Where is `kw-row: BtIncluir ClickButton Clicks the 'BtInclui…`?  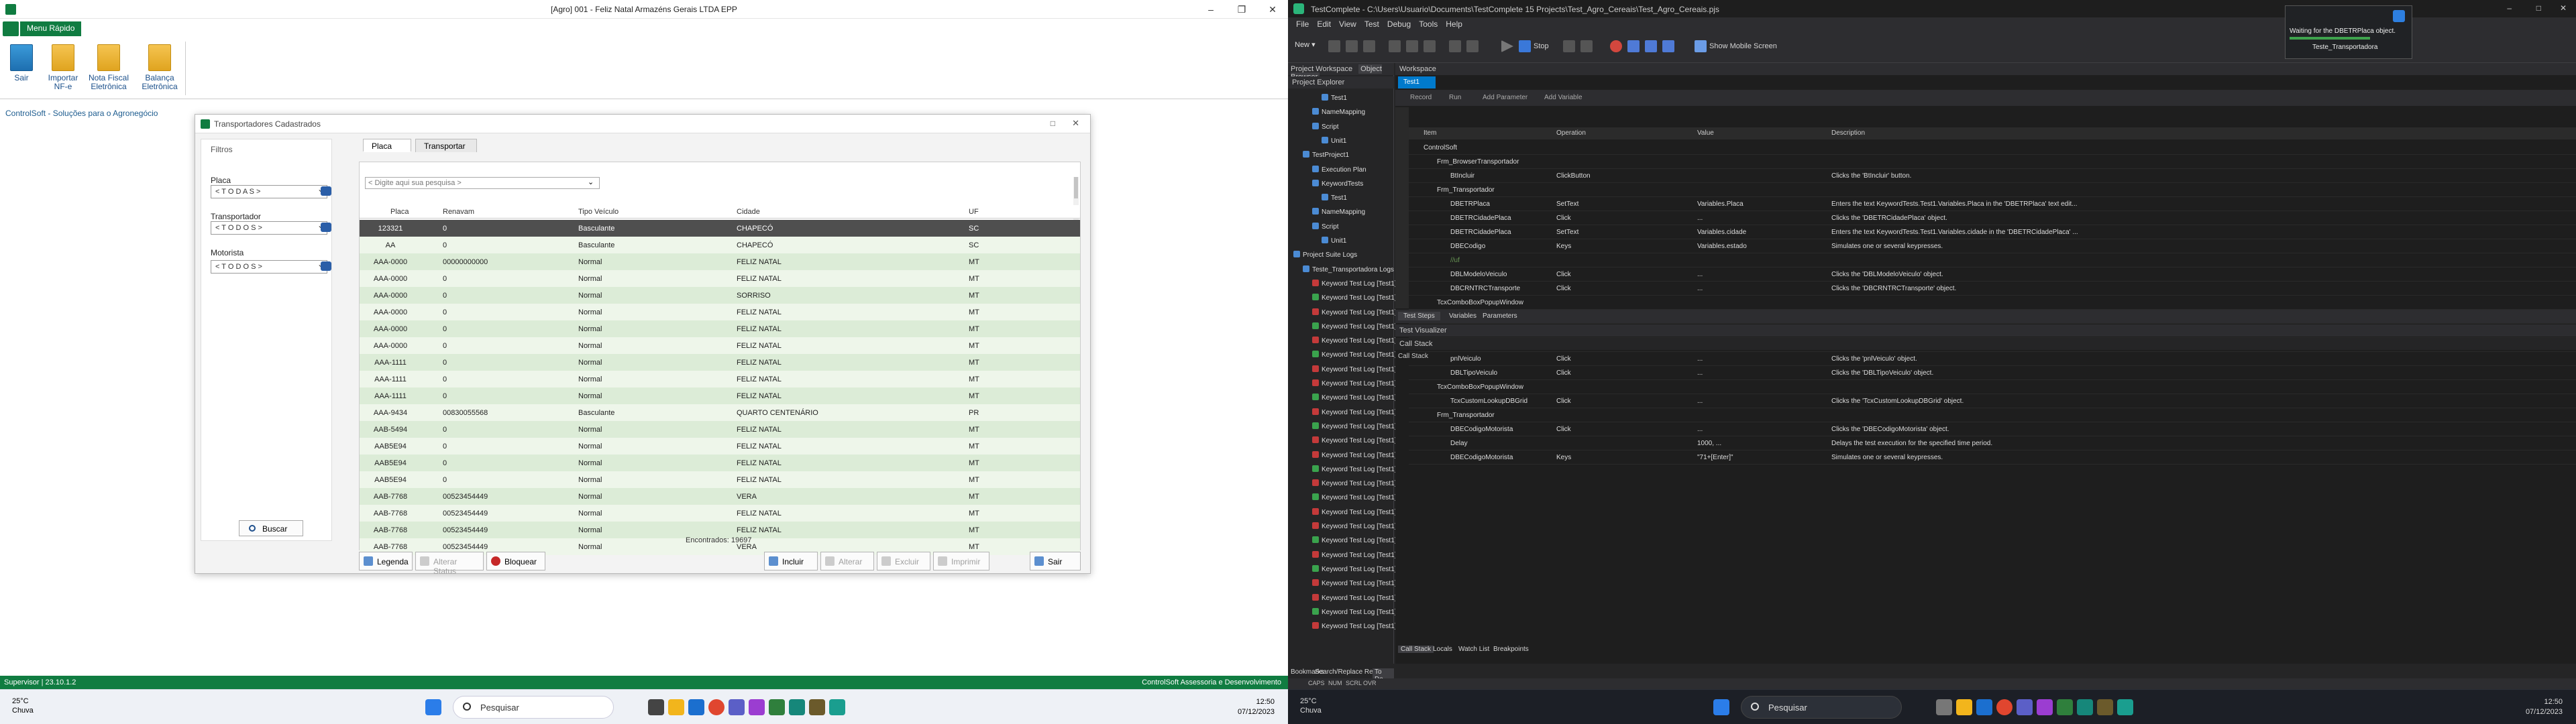 kw-row: BtIncluir ClickButton Clicks the 'BtInclui… is located at coordinates (1992, 176).